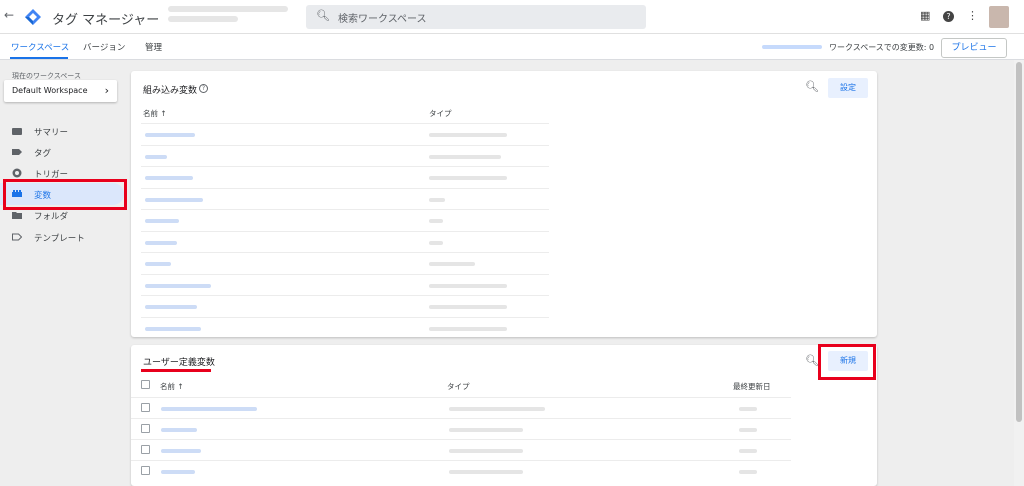 This screenshot has height=486, width=1024. What do you see at coordinates (972, 15) in the screenshot?
I see `more-vert-icon: ⋮` at bounding box center [972, 15].